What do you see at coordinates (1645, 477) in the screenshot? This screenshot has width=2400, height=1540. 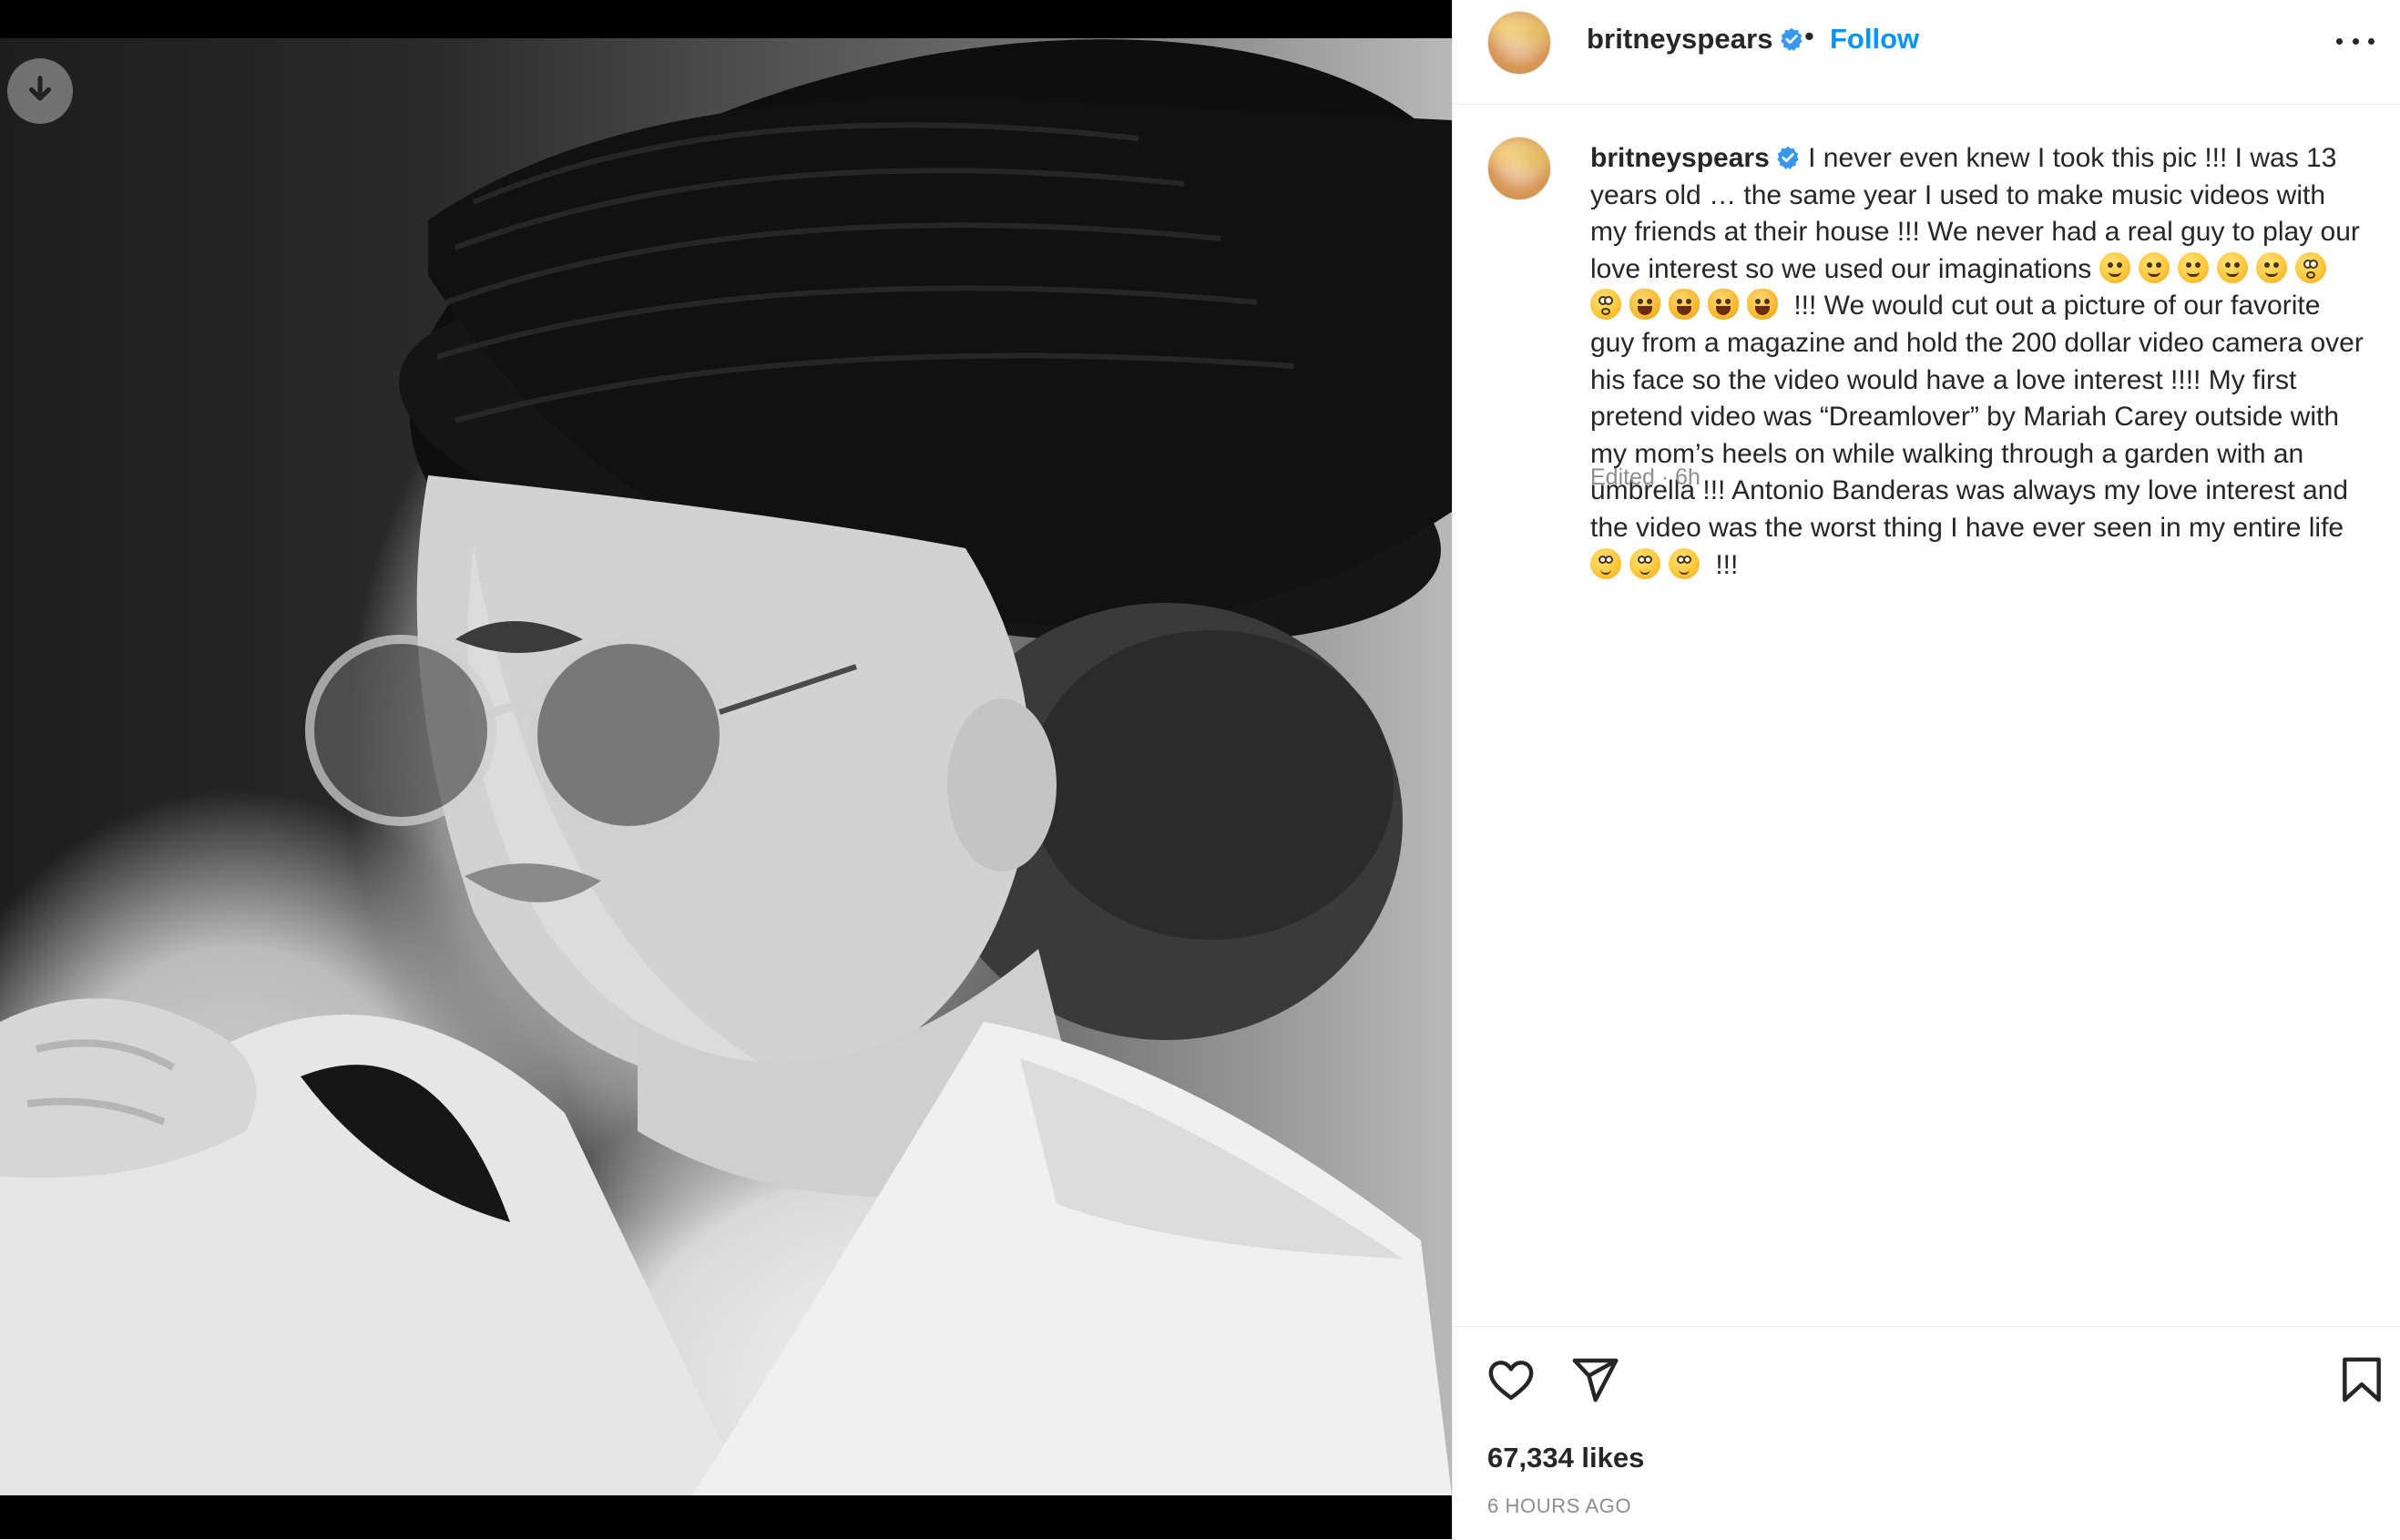 I see `edited-timestamp: Edited · 6h` at bounding box center [1645, 477].